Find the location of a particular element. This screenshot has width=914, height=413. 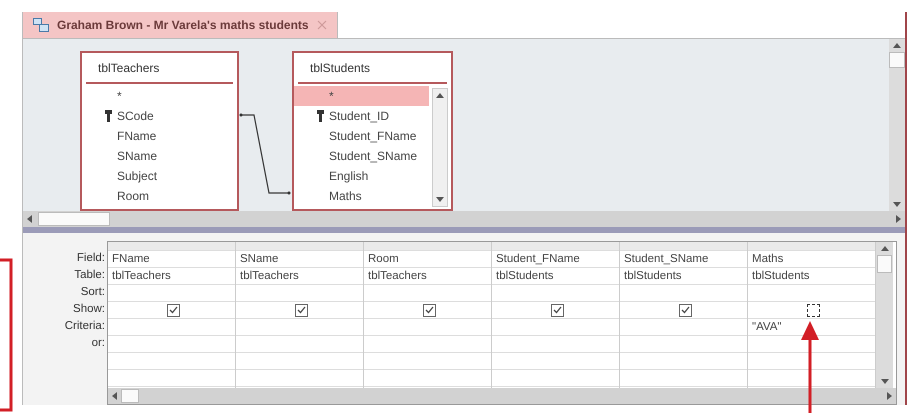

row-label: Table: is located at coordinates (89, 275).